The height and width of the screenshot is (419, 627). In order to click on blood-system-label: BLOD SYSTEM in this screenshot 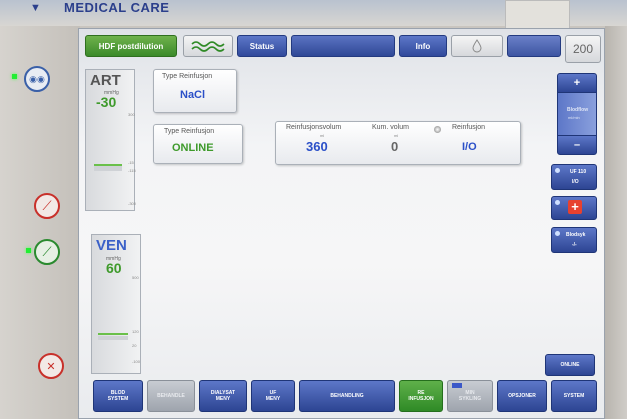, I will do `click(118, 396)`.